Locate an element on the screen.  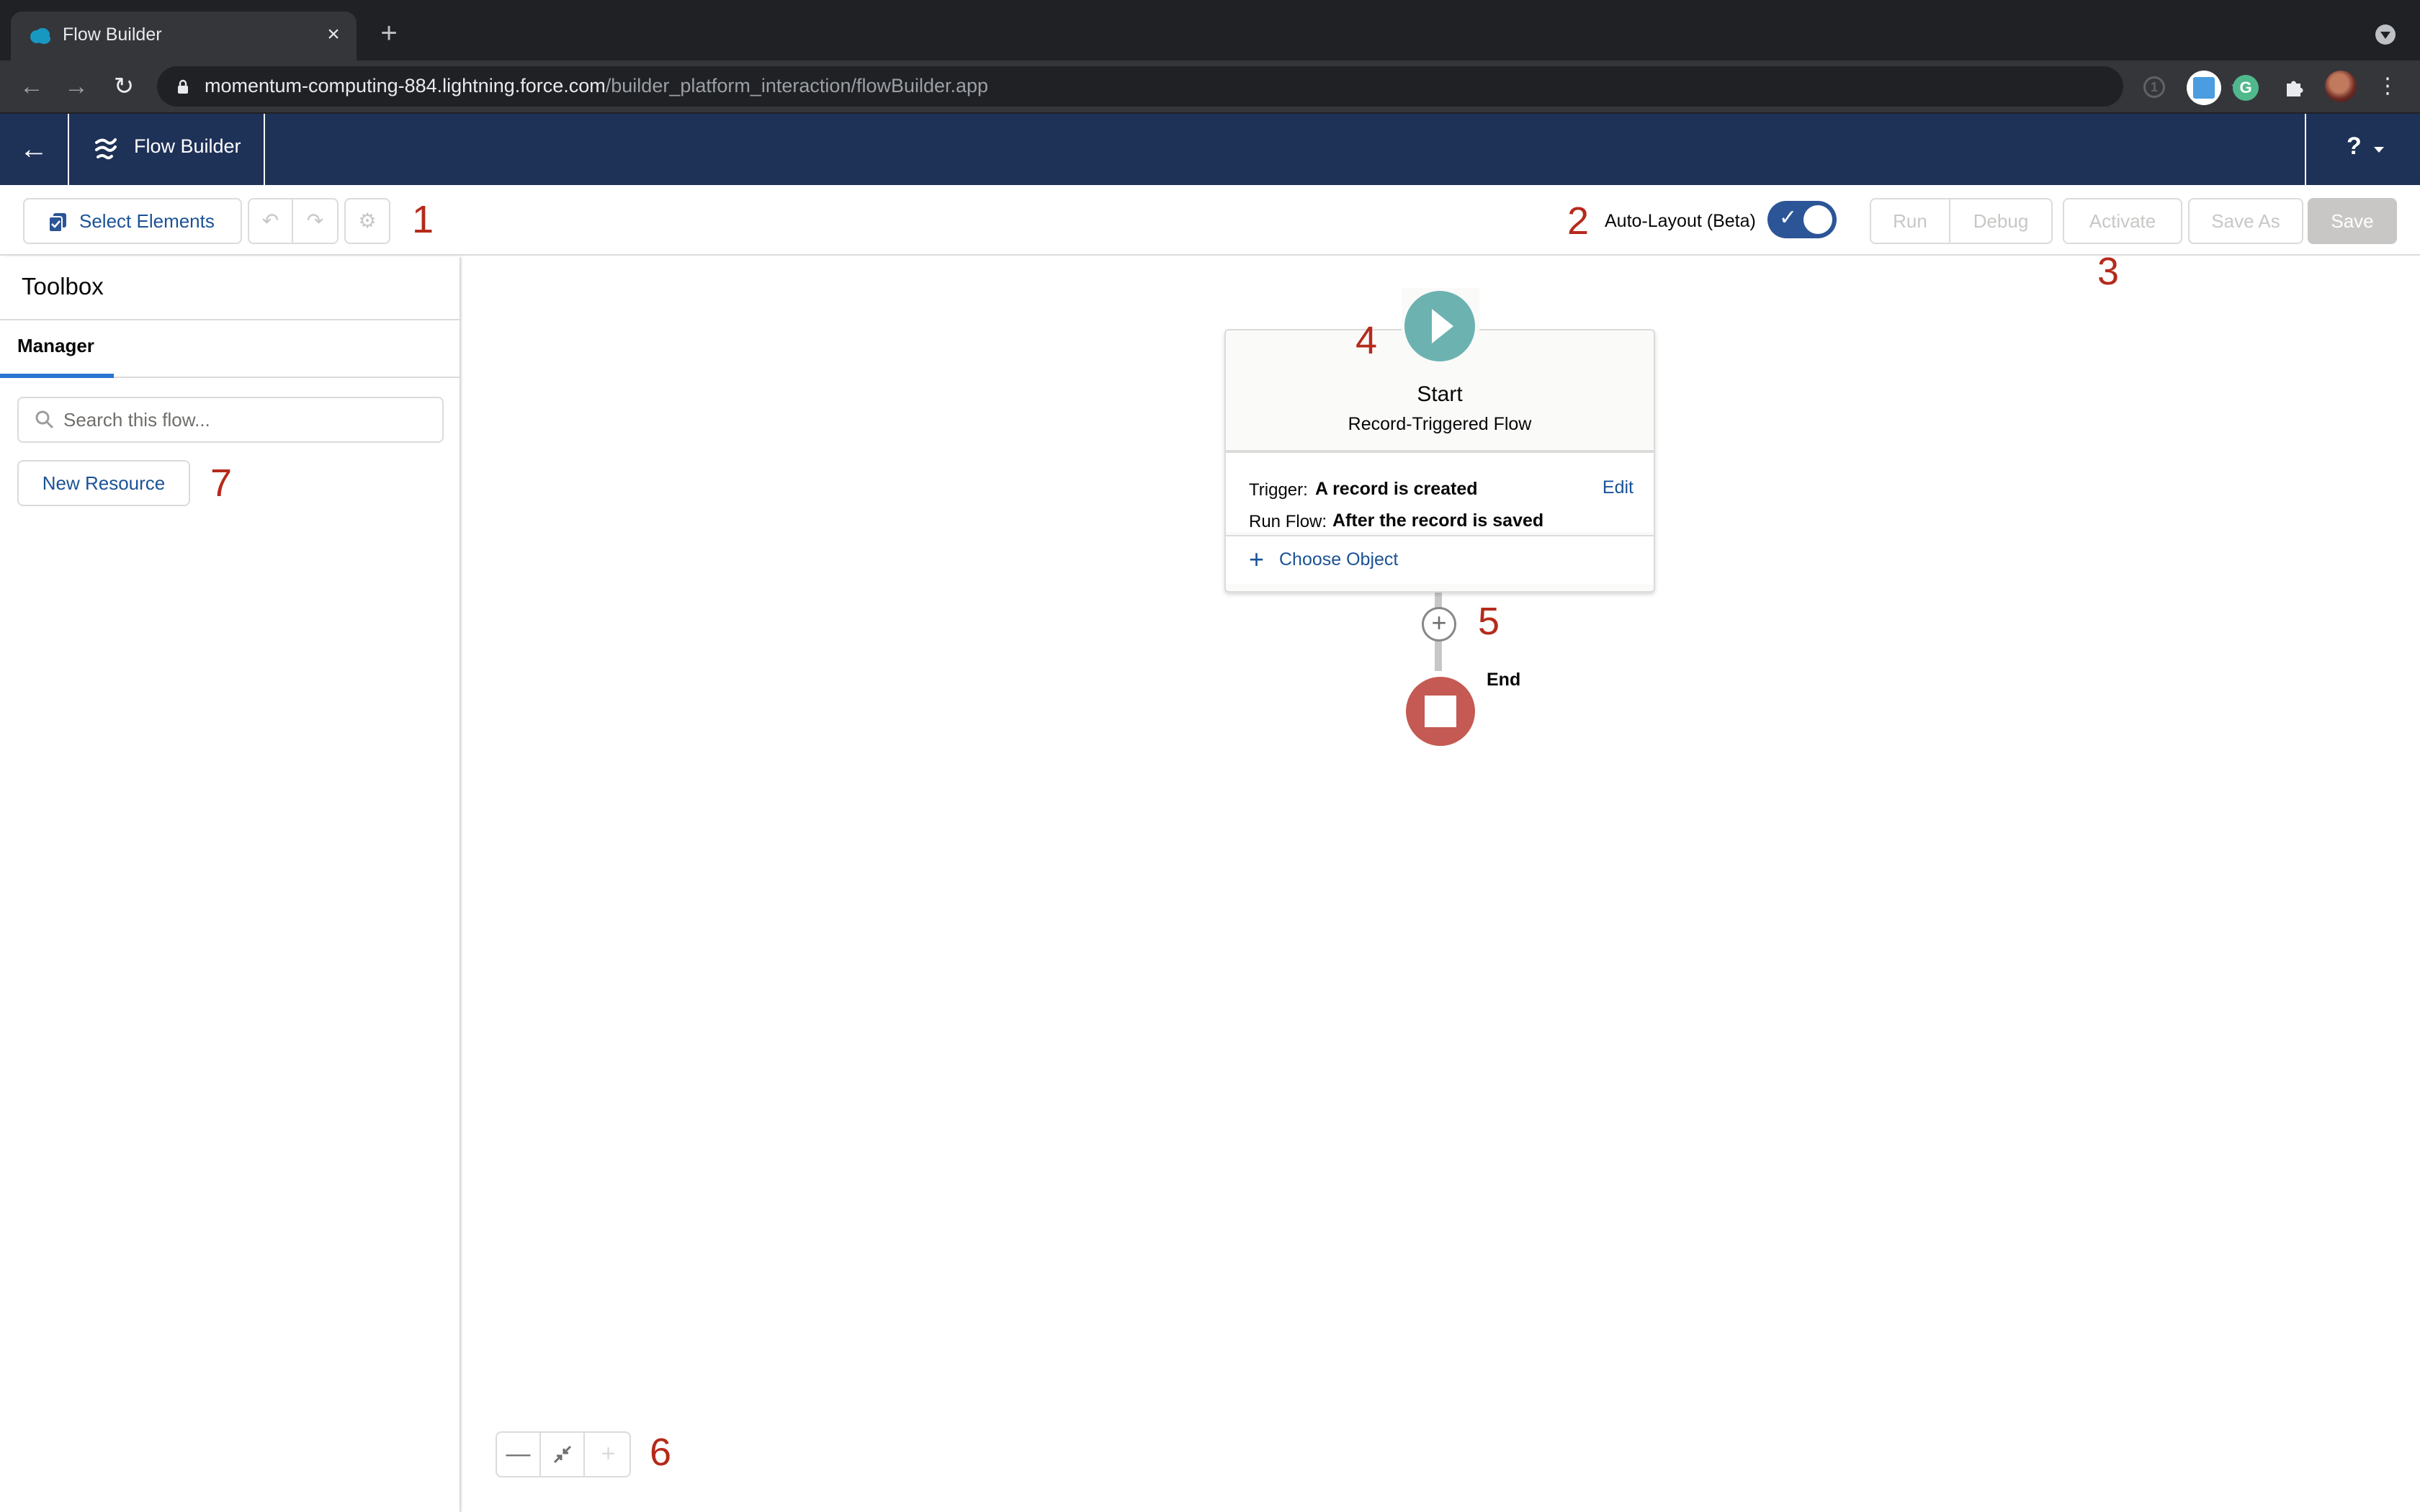
search-people-extension-icon is located at coordinates (2204, 88).